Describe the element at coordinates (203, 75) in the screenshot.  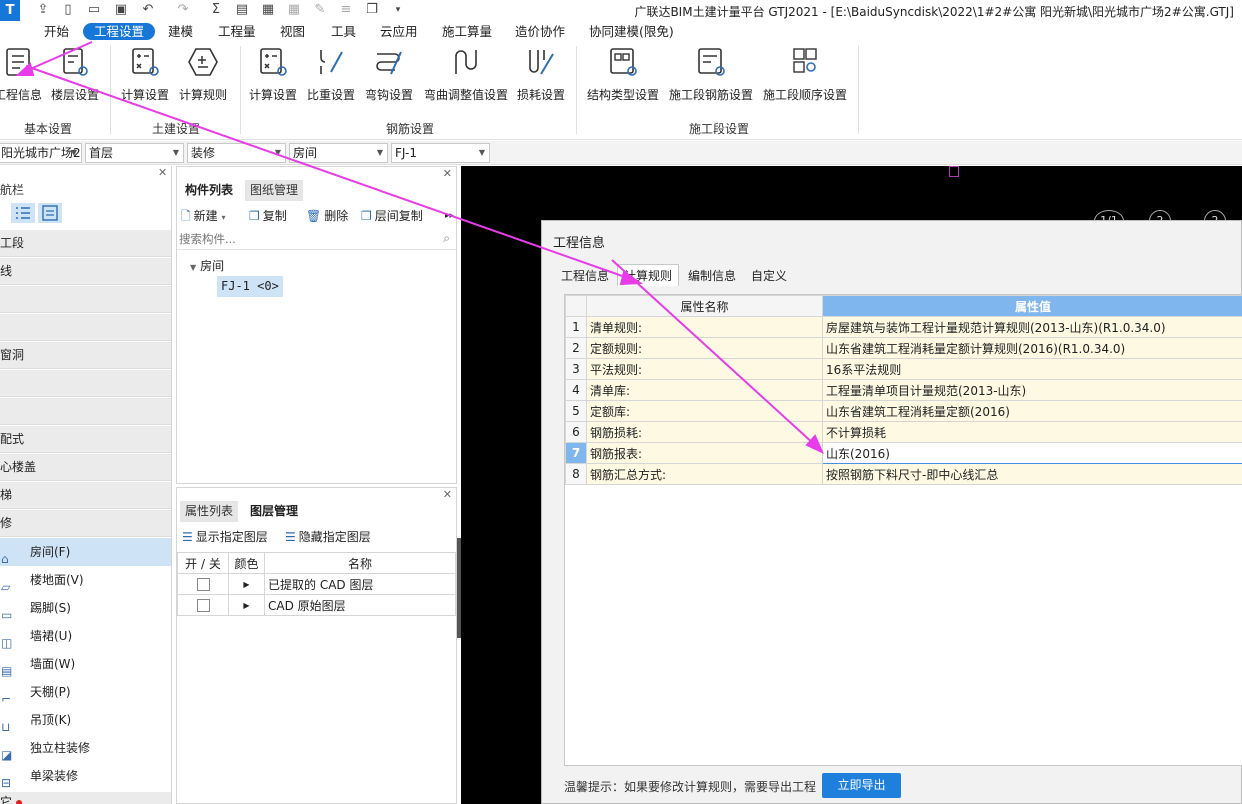
I see `calc-rules-button: 计算规则` at that location.